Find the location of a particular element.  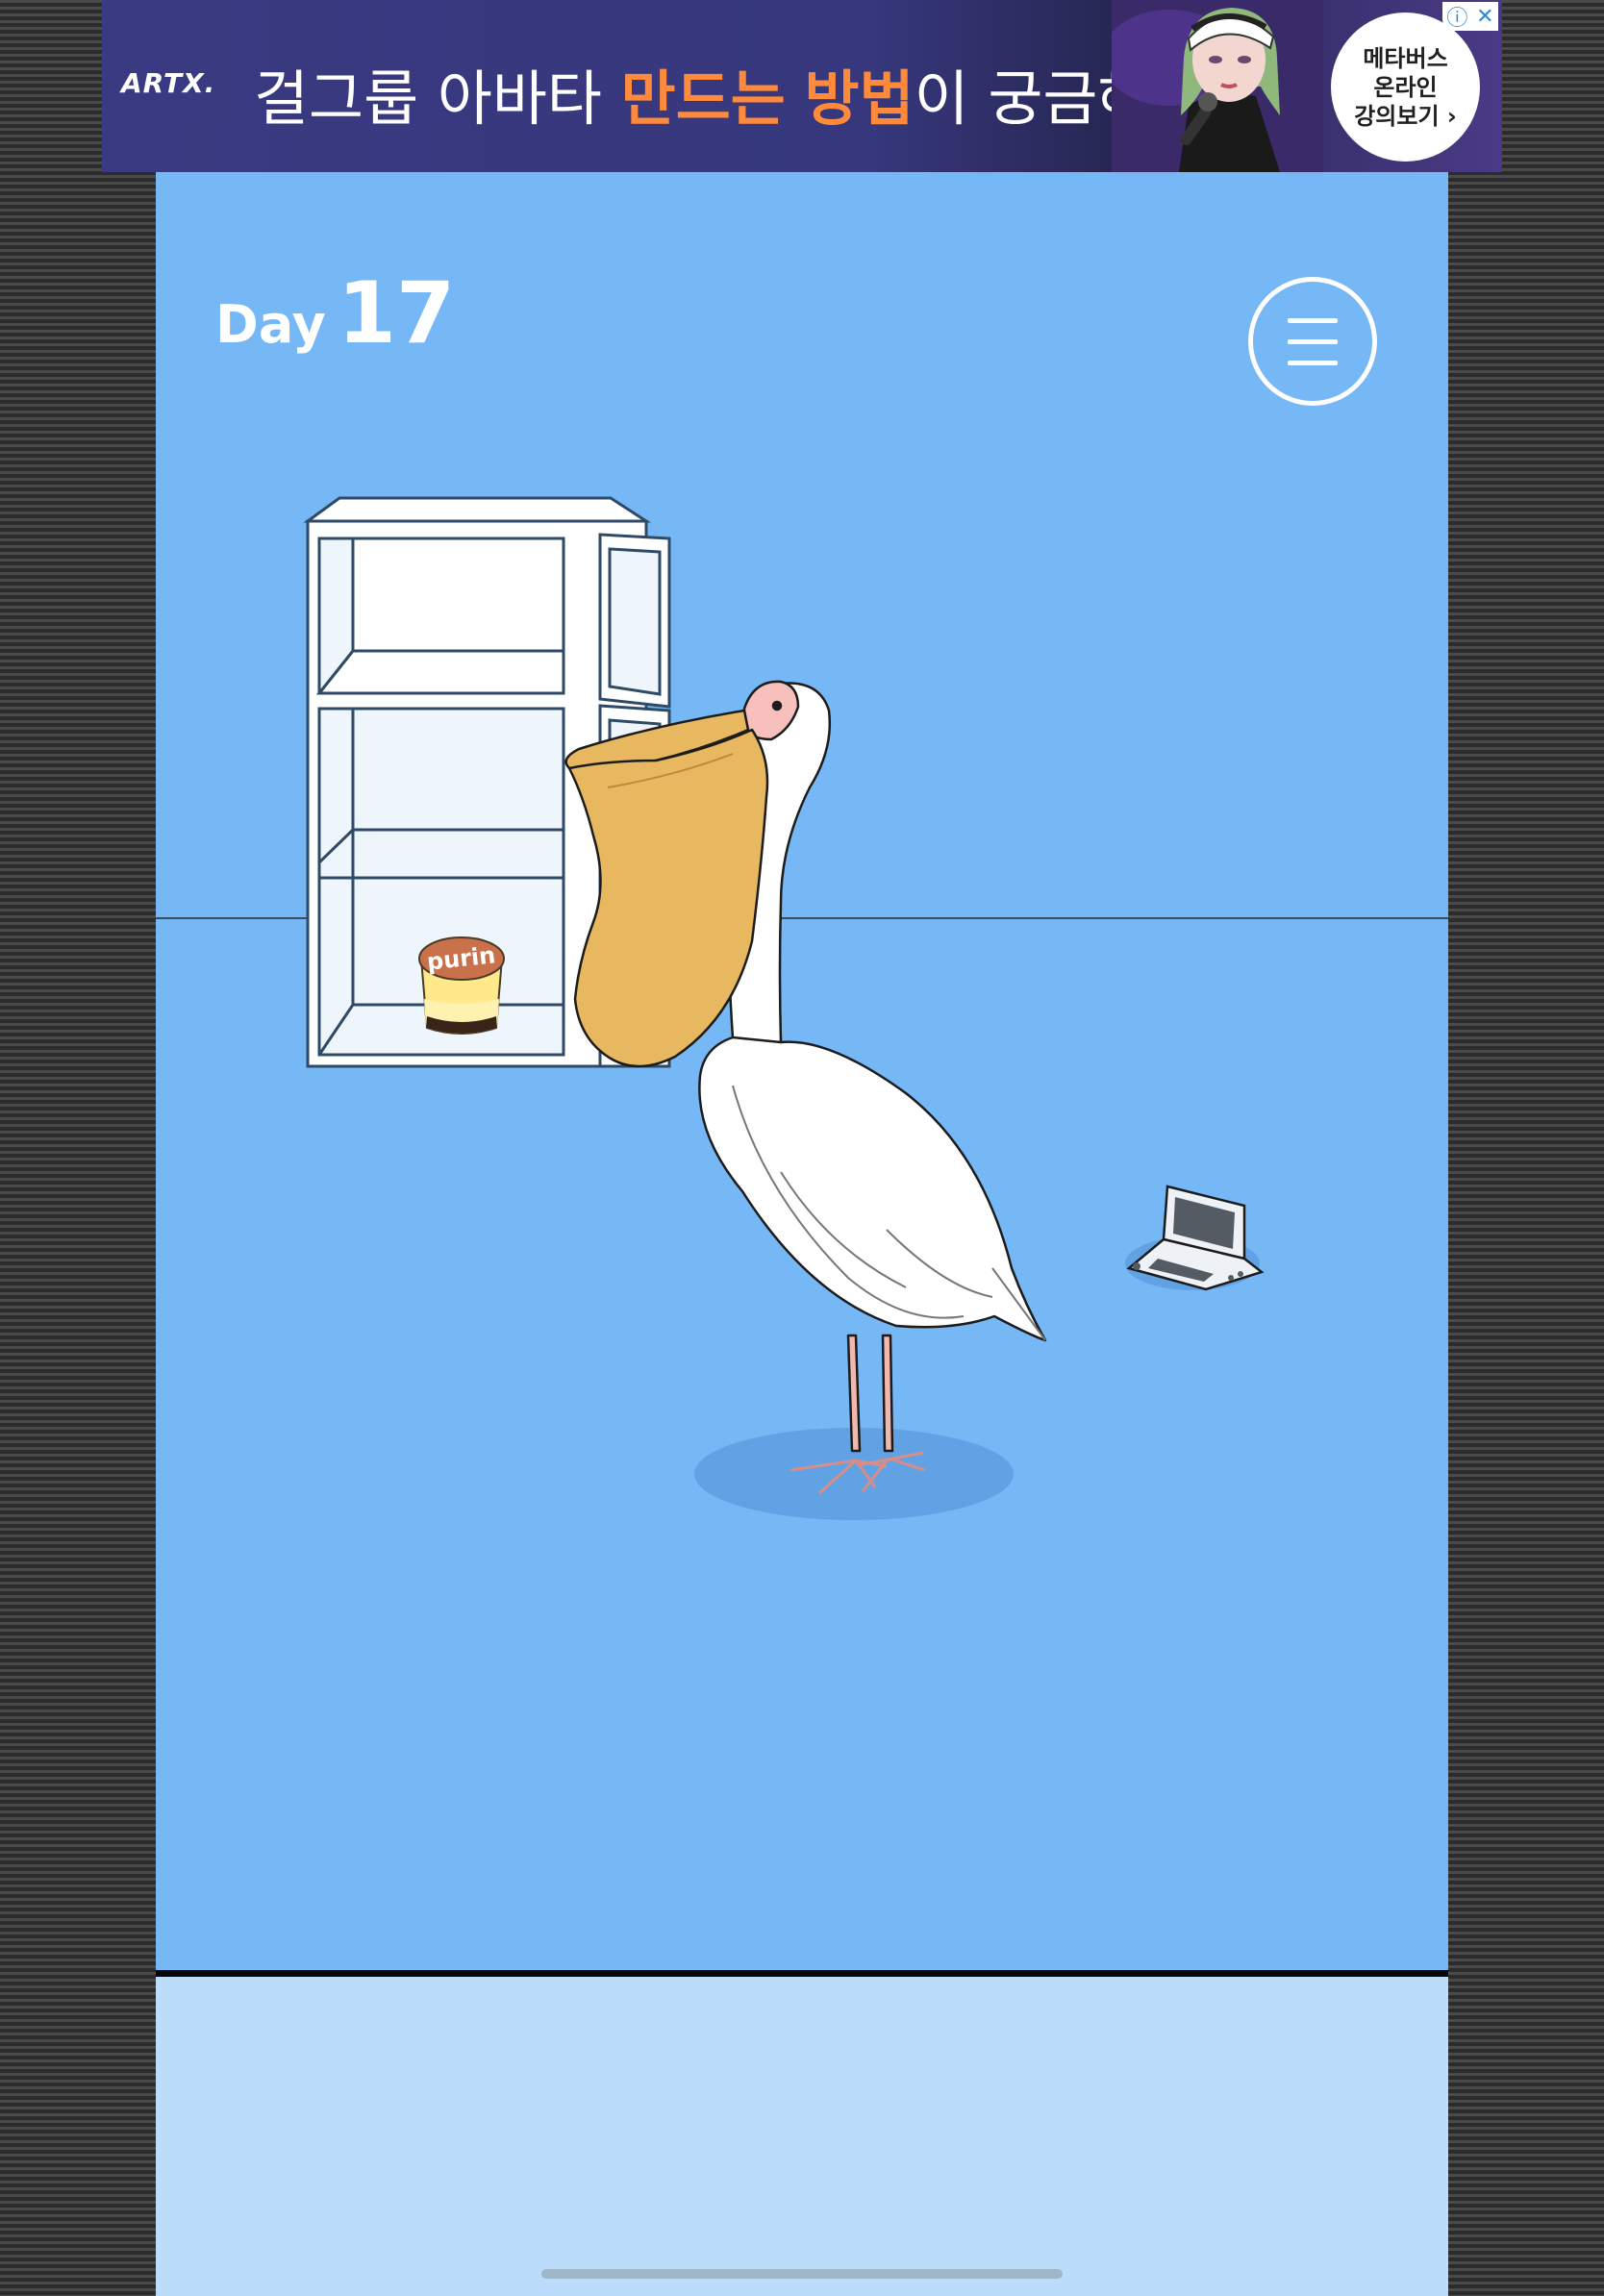

ad-headline-prefix: 걸그룹 아바타 is located at coordinates (437, 98).